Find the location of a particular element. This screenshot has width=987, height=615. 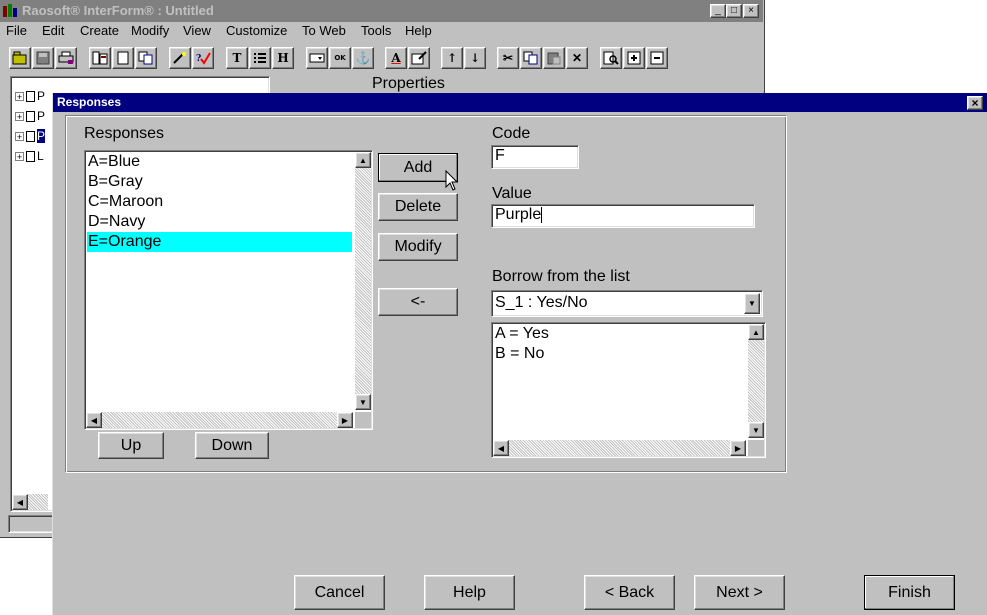

tree-horizontal-scrollbar is located at coordinates (38, 502).